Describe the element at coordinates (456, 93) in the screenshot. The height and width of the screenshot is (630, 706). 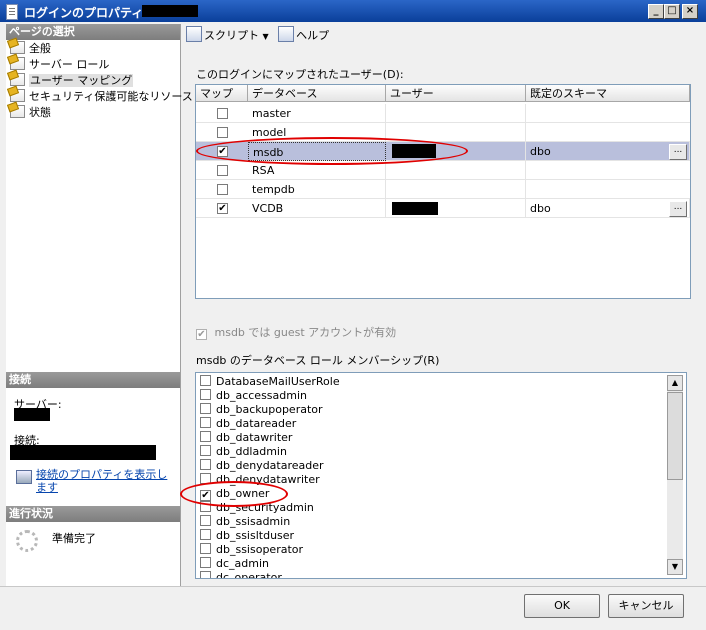
I see `col-header-user: ユーザー` at that location.